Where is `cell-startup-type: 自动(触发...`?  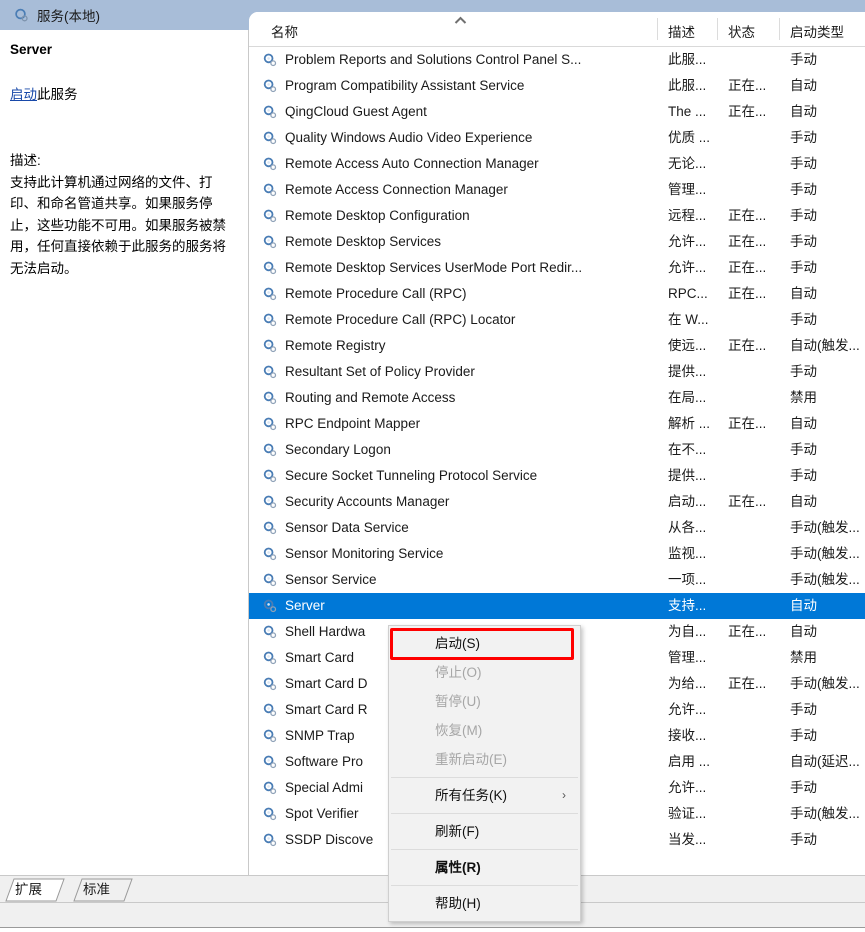 cell-startup-type: 自动(触发... is located at coordinates (825, 345).